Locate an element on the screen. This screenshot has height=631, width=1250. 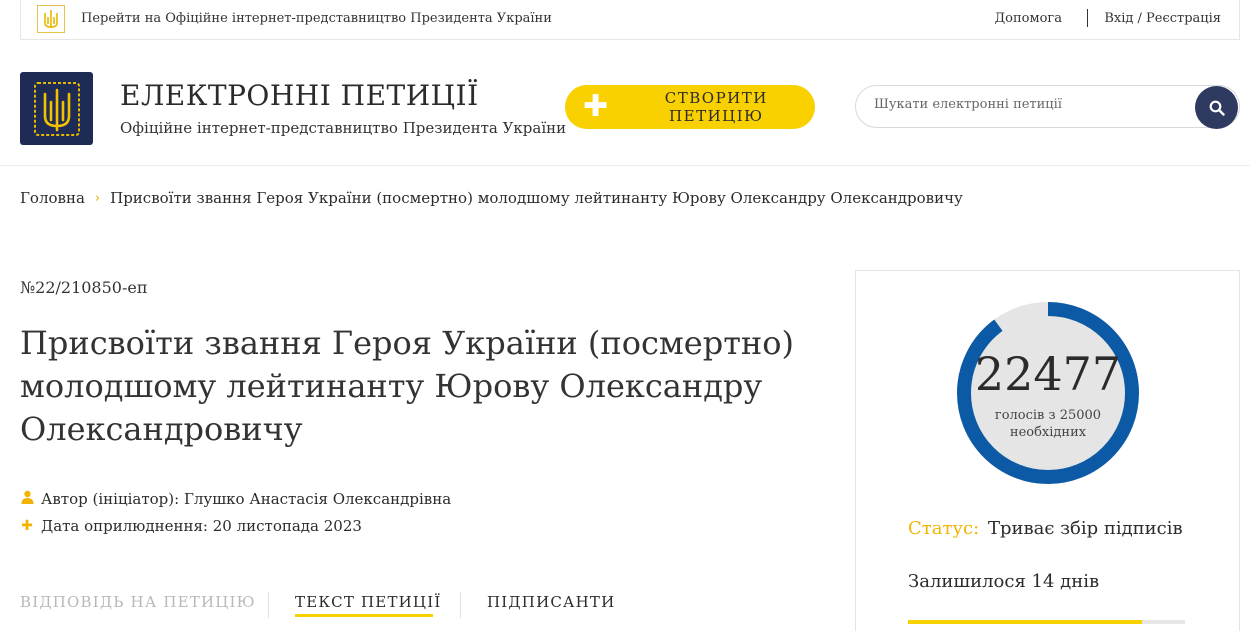
search-button is located at coordinates (1216, 107).